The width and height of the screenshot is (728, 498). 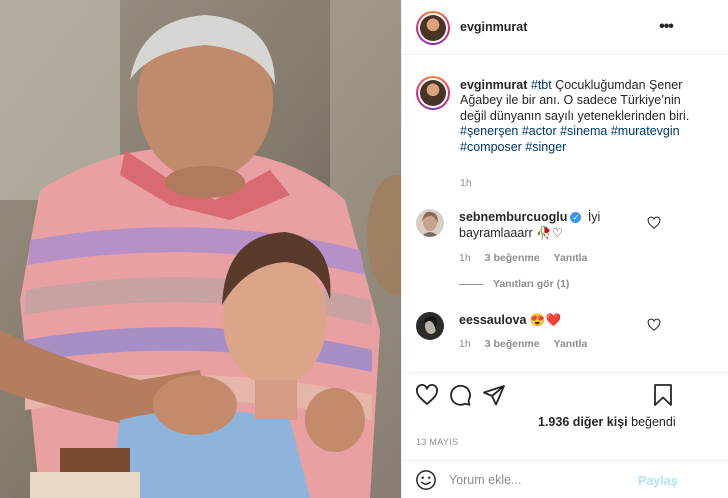 I want to click on author-avatar, so click(x=433, y=28).